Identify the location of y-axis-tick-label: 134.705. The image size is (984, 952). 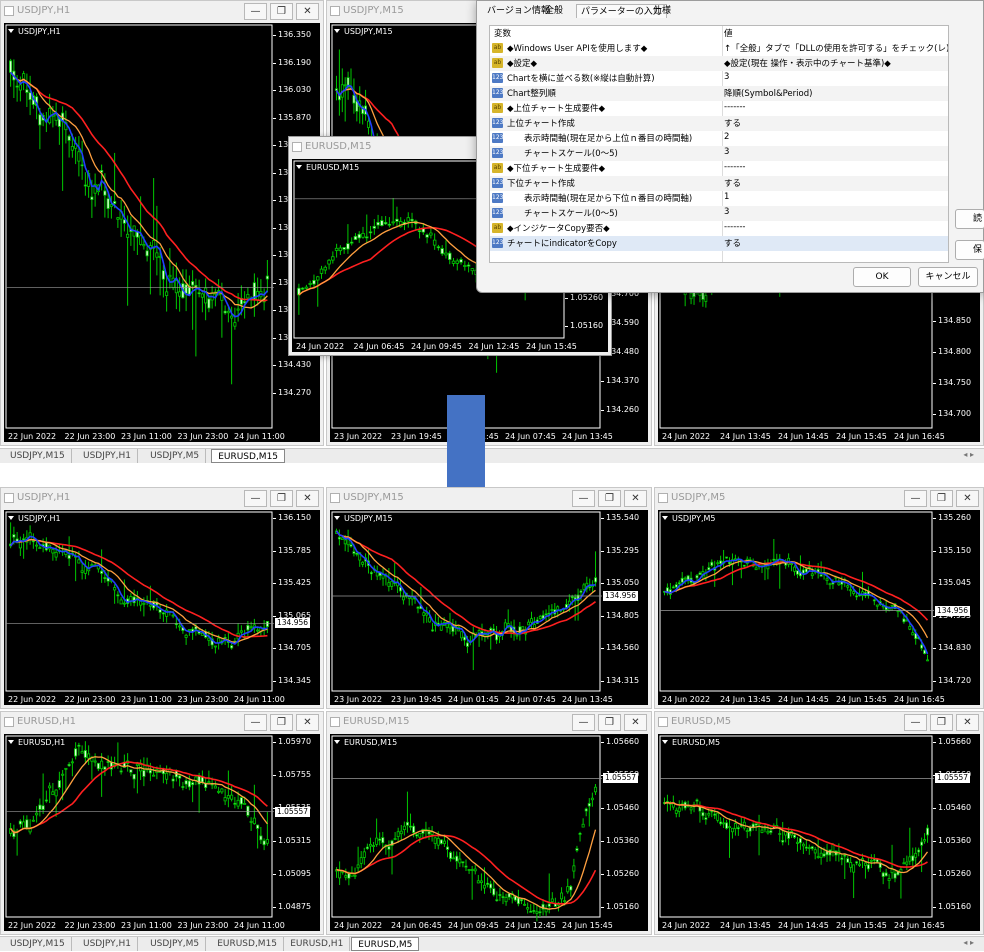
(295, 648).